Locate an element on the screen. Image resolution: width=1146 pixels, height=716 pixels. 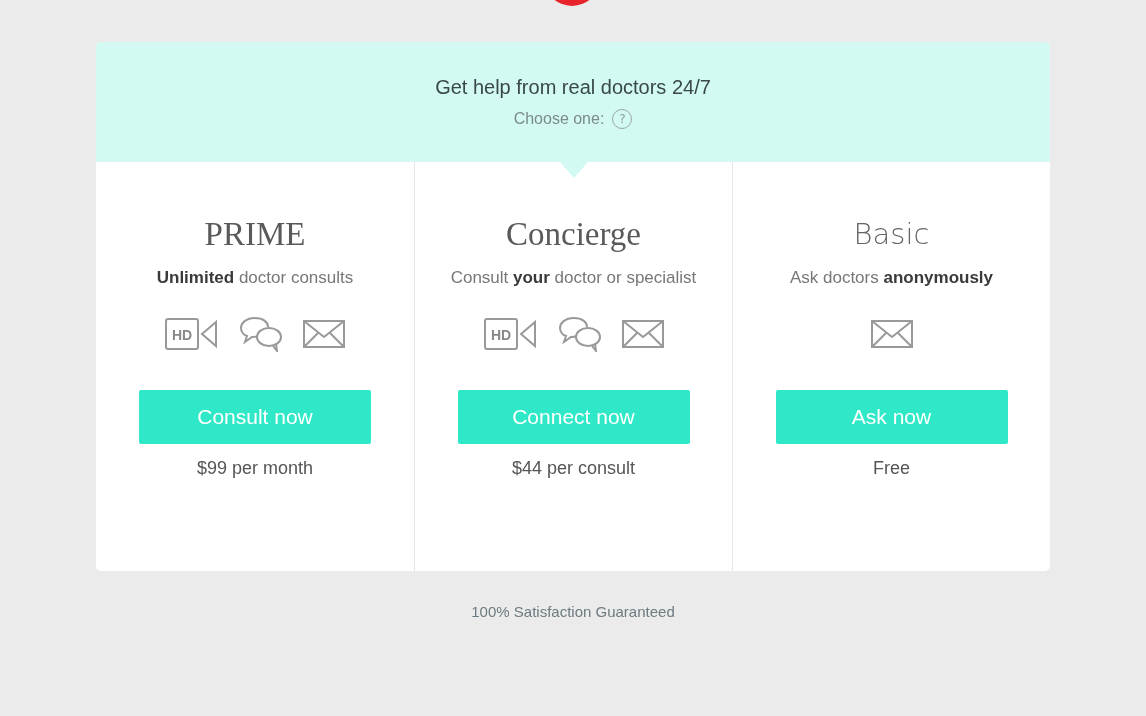
plan-name: Concierge is located at coordinates (573, 234).